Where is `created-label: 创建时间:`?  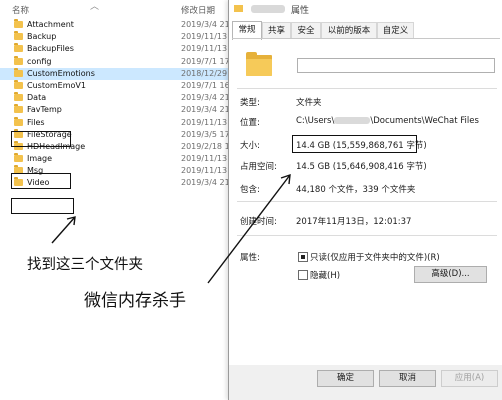
created-label: 创建时间: is located at coordinates (258, 222).